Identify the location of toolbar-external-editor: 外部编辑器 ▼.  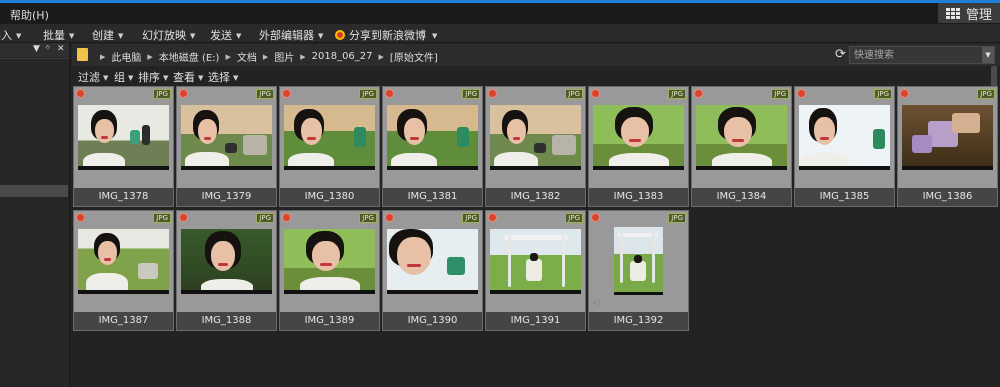
(291, 35).